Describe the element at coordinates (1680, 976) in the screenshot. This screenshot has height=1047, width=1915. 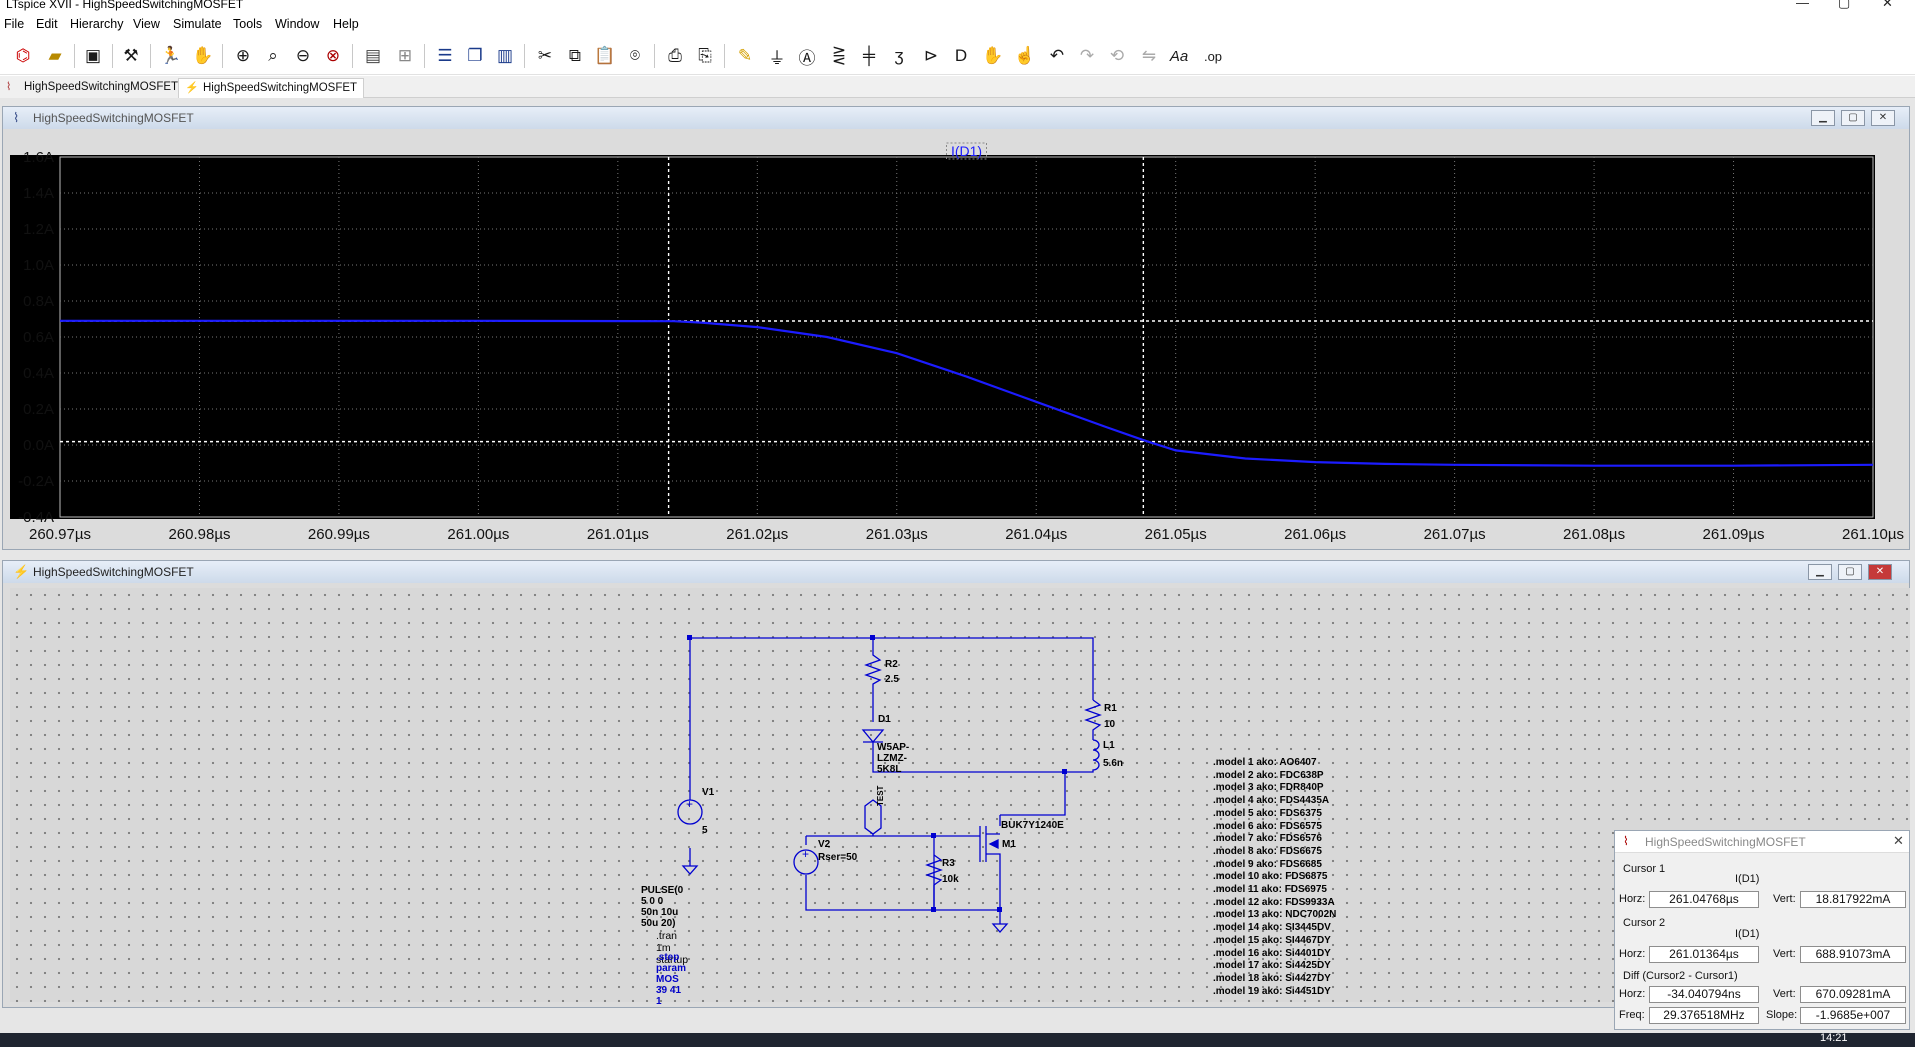
I see `diff-label: Diff (Cursor2 - Cursor1)` at that location.